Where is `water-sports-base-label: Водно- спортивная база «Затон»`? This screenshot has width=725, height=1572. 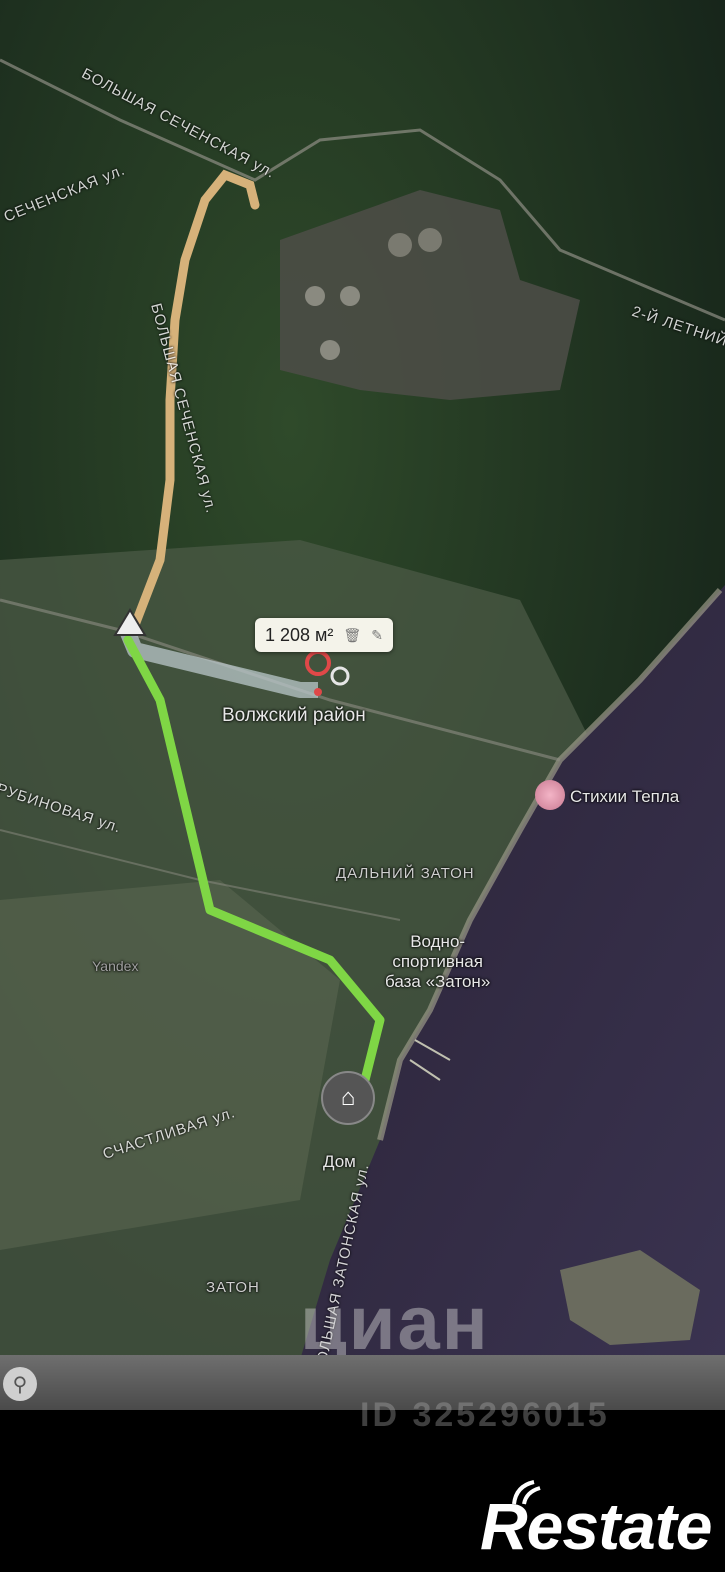 water-sports-base-label: Водно- спортивная база «Затон» is located at coordinates (437, 962).